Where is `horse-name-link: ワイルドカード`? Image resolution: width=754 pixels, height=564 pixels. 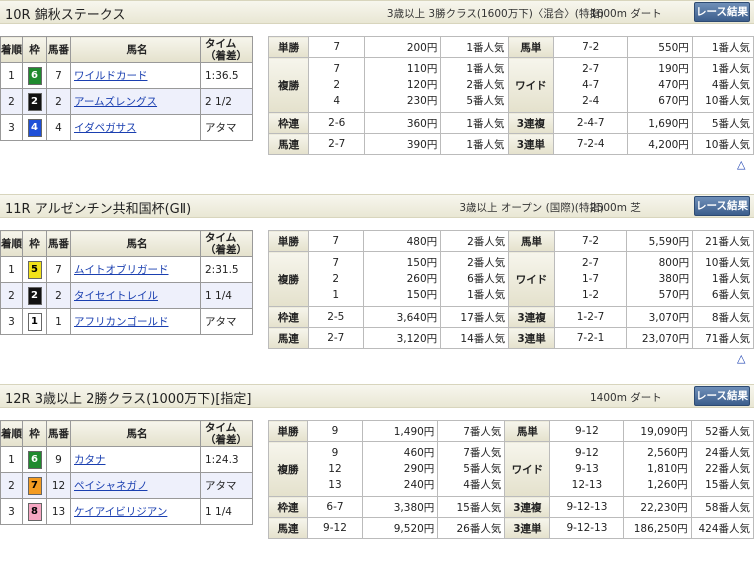
horse-name-link: ワイルドカード is located at coordinates (111, 76).